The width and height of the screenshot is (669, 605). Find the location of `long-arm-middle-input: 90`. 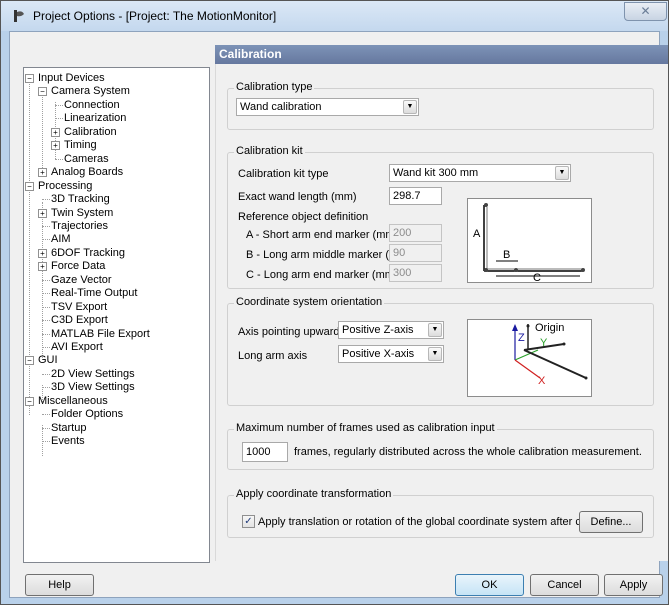

long-arm-middle-input: 90 is located at coordinates (415, 253).